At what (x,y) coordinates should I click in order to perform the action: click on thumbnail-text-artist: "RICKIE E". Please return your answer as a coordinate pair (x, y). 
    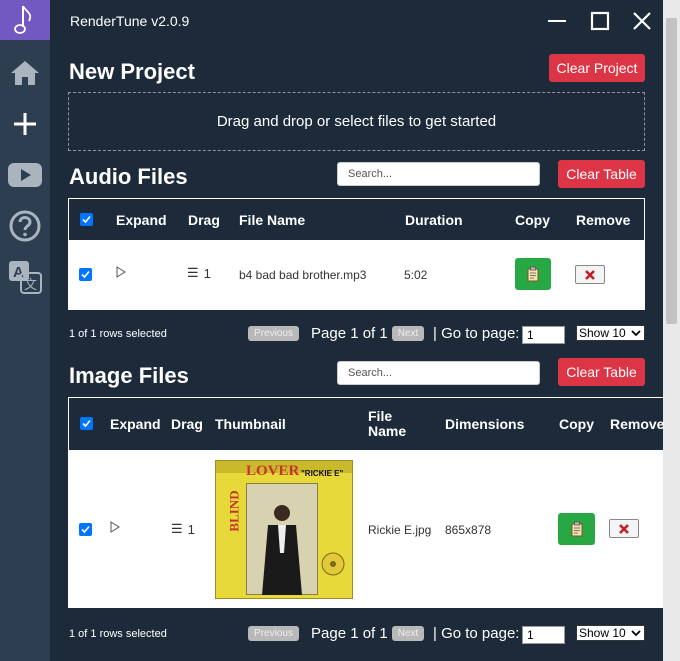
    Looking at the image, I should click on (322, 473).